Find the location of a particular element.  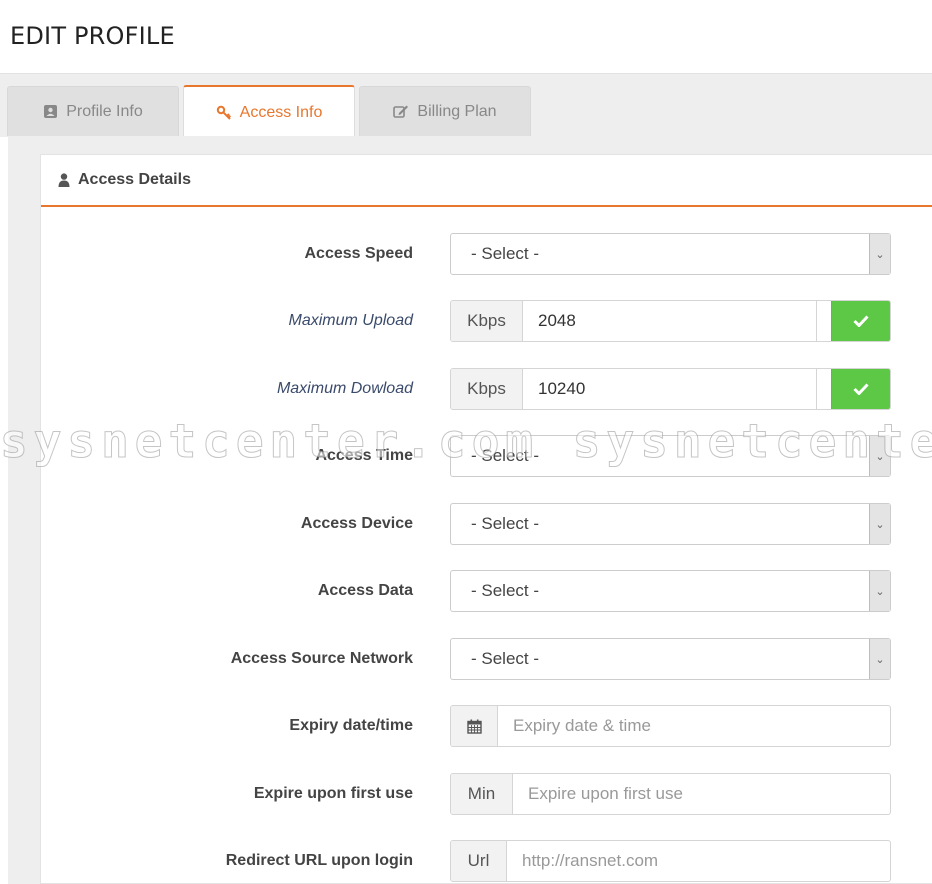

expiry-input-group: Expiry date & time is located at coordinates (670, 726).